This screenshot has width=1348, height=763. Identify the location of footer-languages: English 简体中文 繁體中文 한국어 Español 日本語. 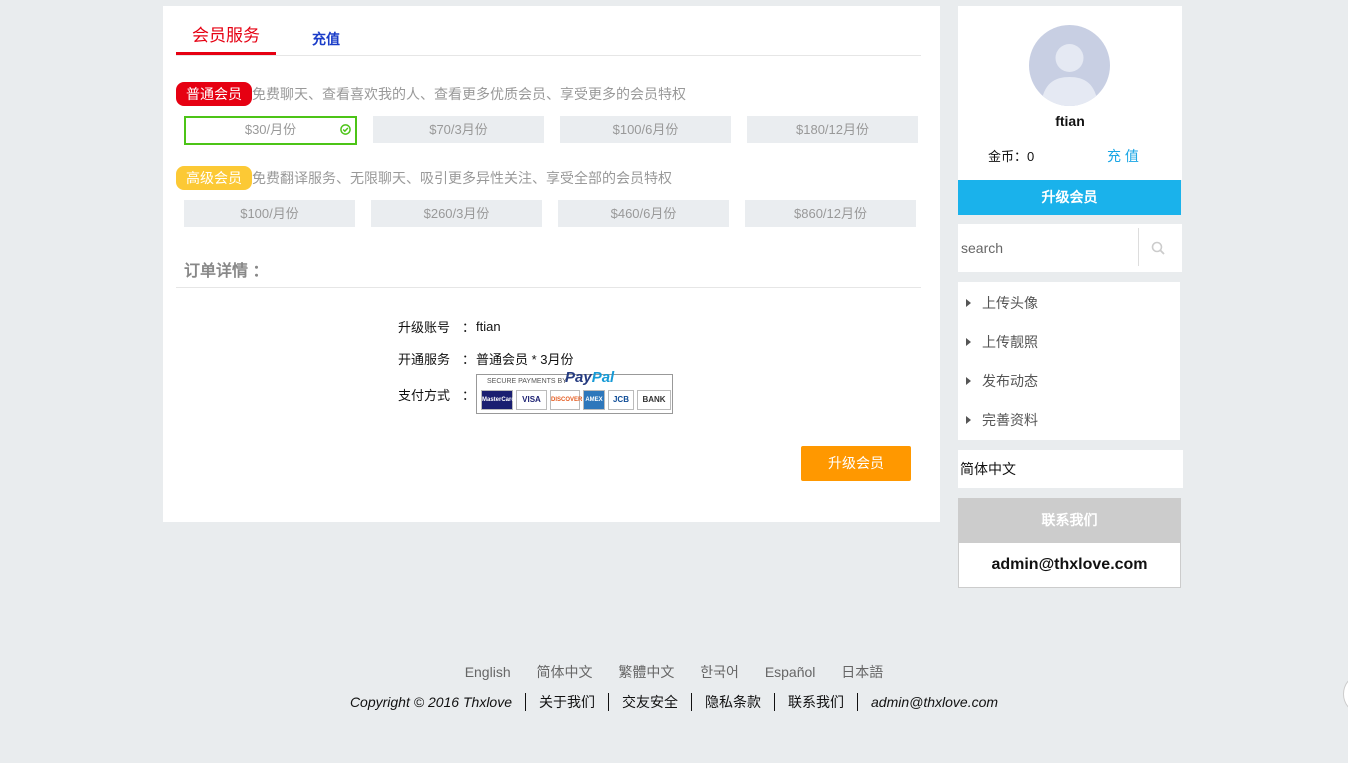
(674, 672).